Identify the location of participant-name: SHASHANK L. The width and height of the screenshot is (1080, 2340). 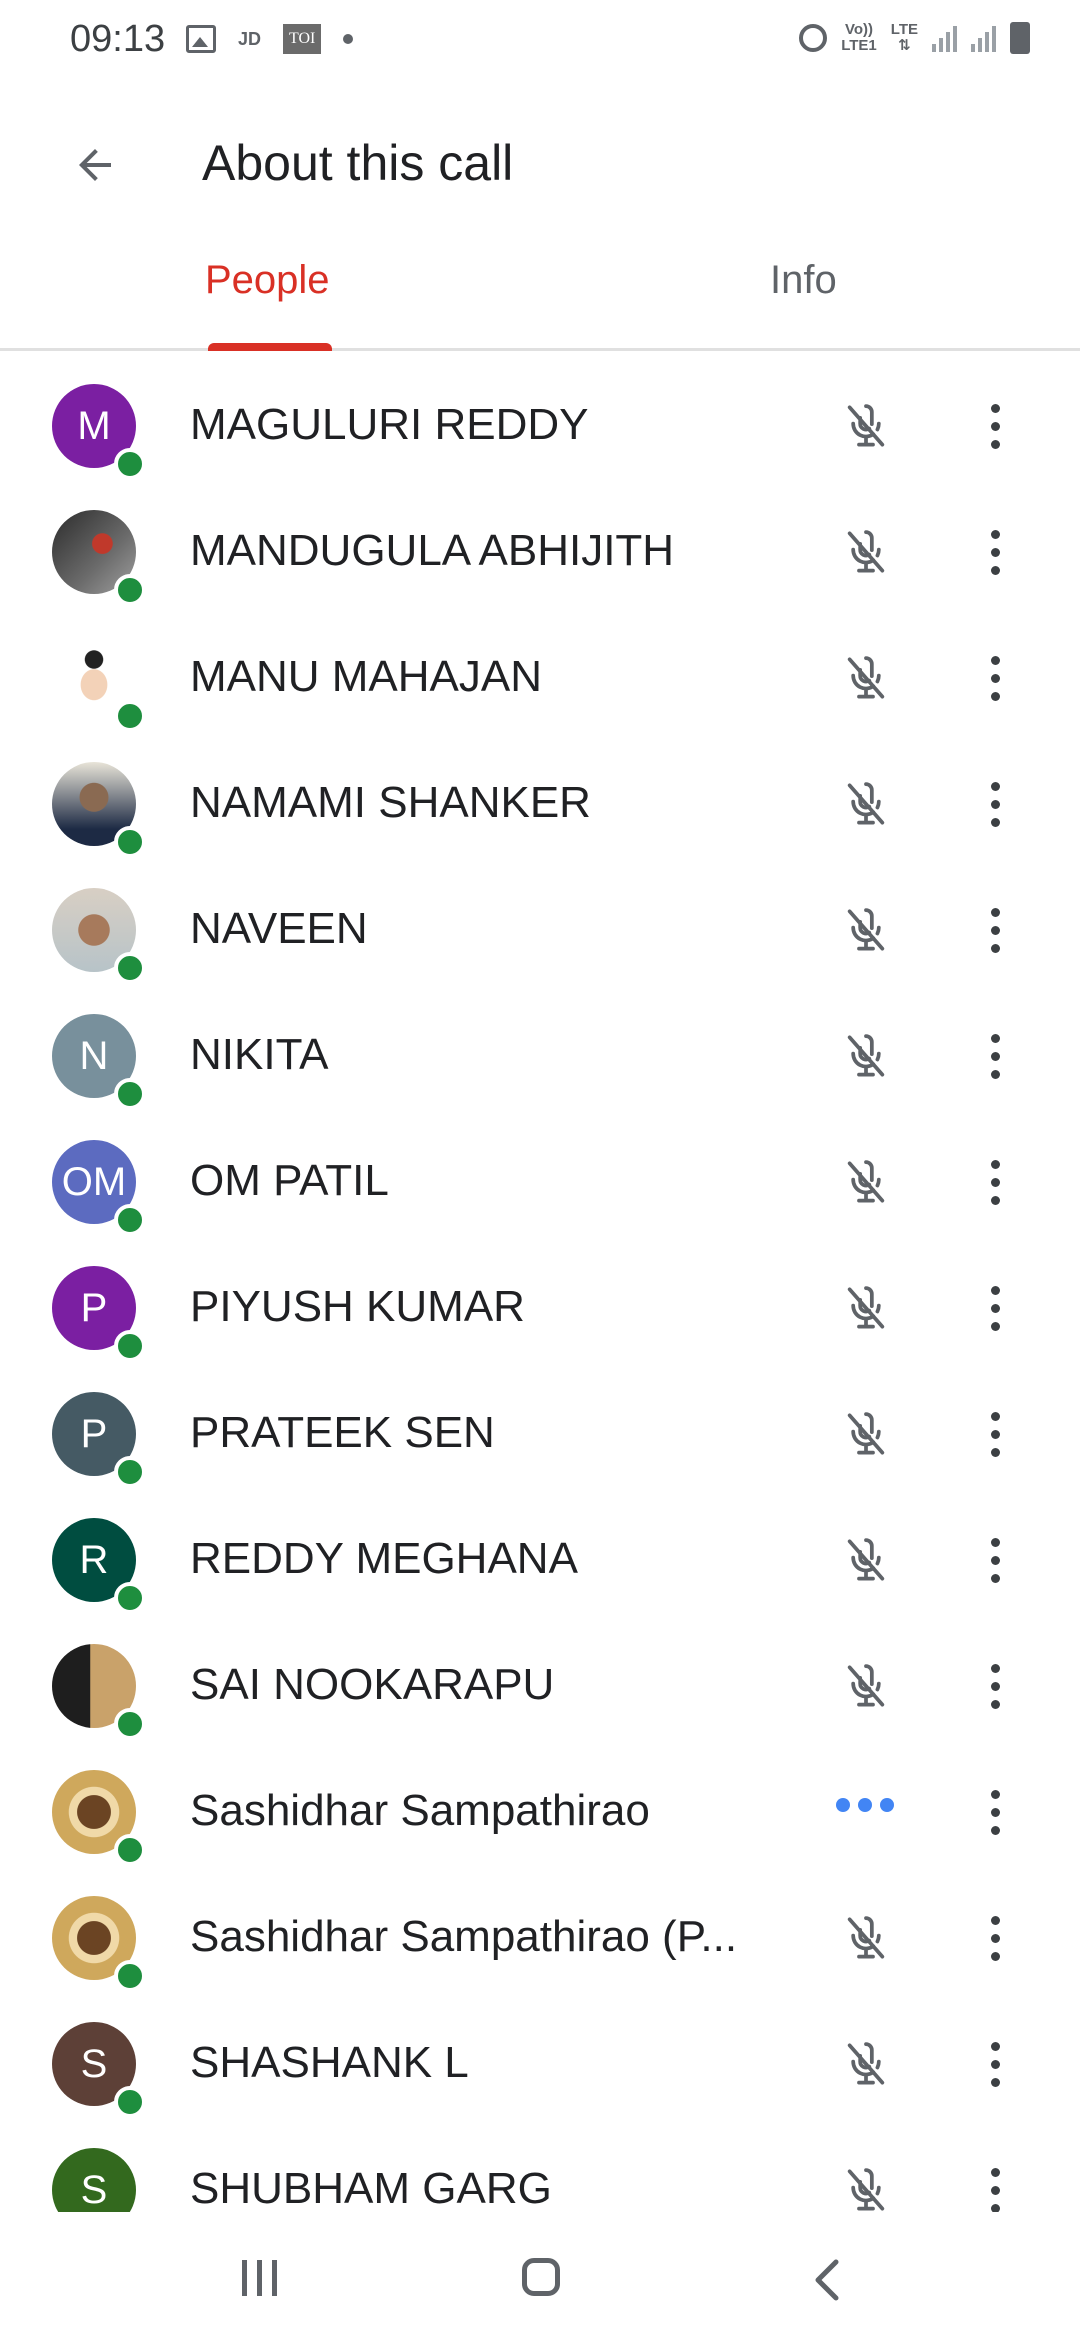
(329, 2062).